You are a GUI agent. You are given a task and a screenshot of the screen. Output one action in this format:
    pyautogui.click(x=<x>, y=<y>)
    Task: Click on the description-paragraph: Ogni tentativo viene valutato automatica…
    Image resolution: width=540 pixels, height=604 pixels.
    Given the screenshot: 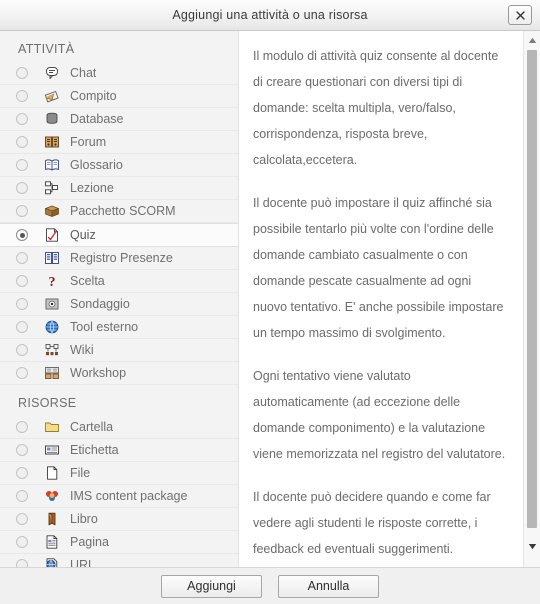 What is the action you would take?
    pyautogui.click(x=379, y=415)
    